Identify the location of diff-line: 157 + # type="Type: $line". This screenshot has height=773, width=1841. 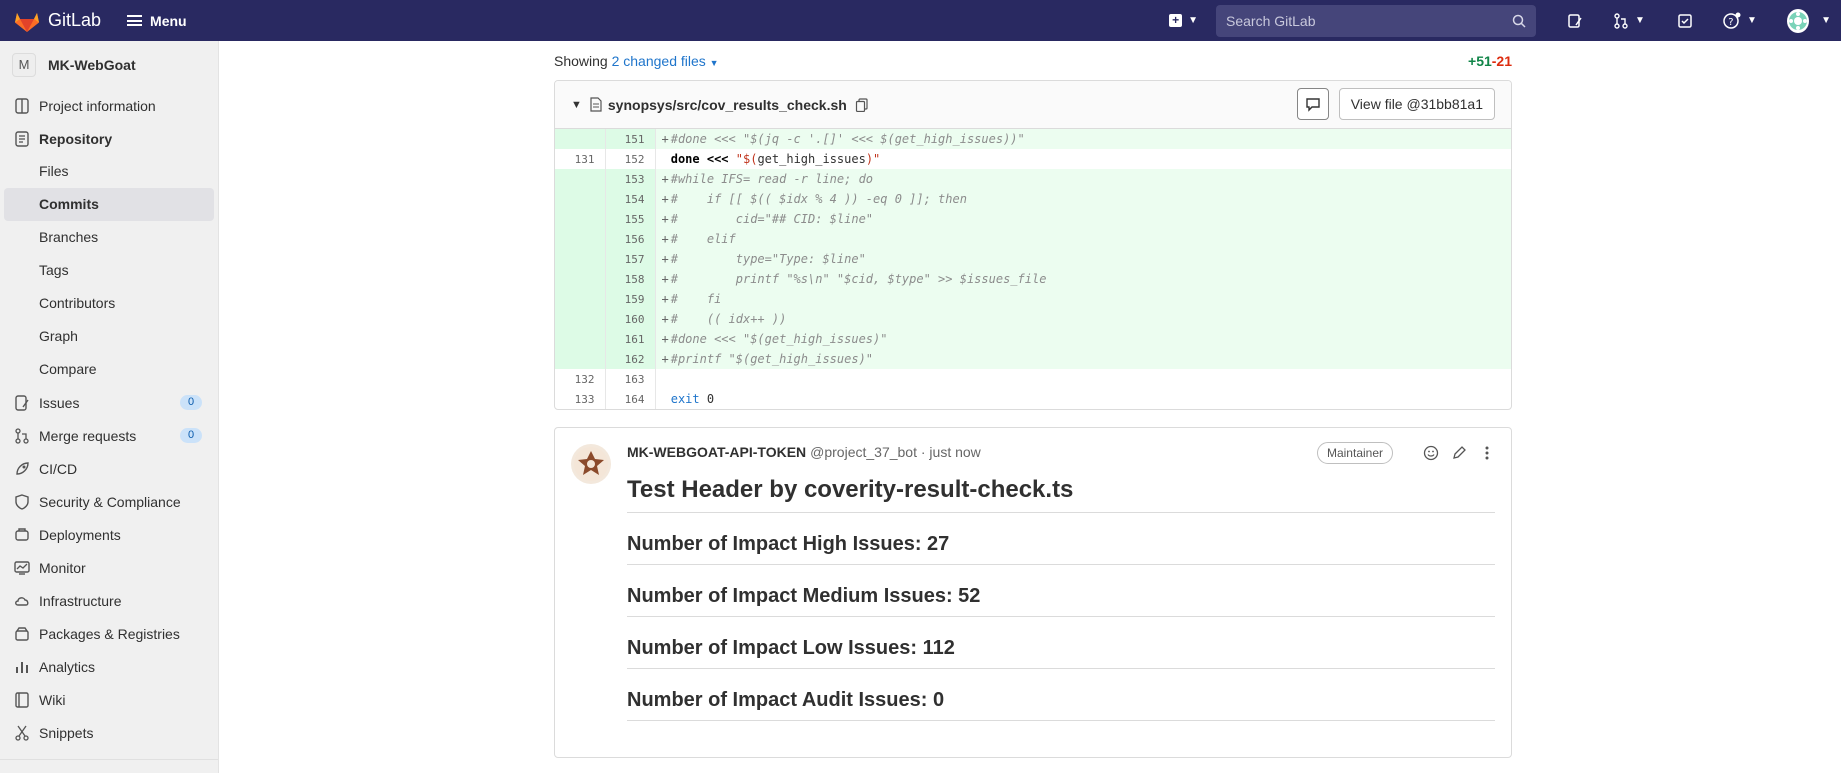
(1033, 259).